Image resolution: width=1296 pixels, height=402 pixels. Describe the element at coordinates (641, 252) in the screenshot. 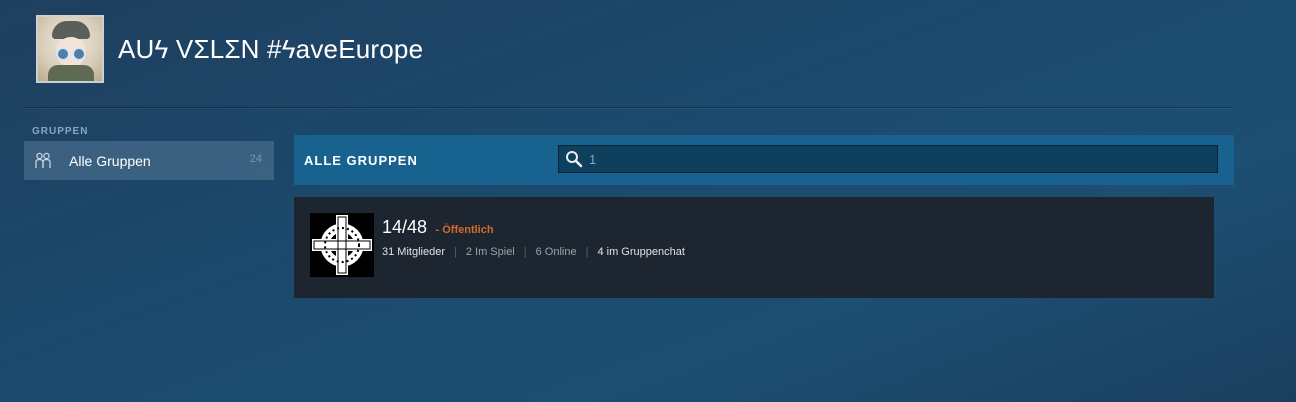

I see `group-chat-count: 4 im Gruppenchat` at that location.